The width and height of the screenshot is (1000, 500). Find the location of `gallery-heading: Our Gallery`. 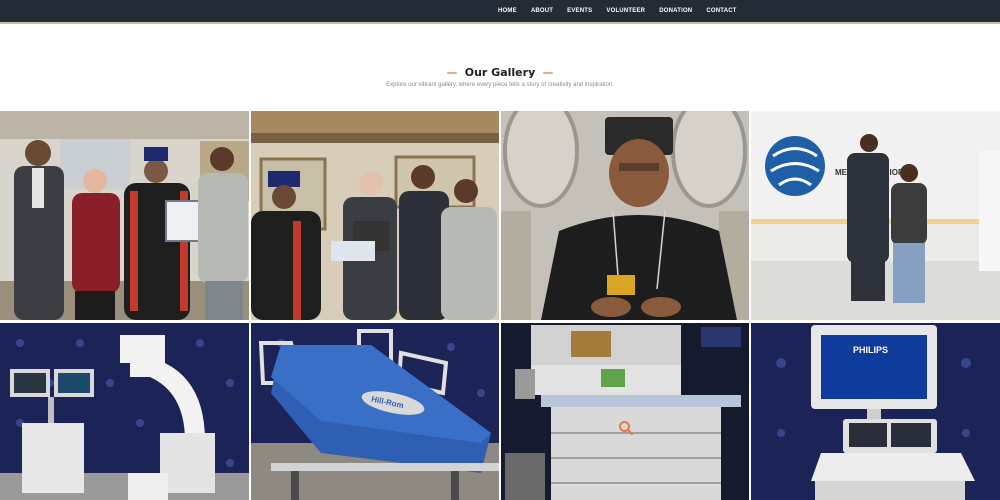

gallery-heading: Our Gallery is located at coordinates (500, 72).